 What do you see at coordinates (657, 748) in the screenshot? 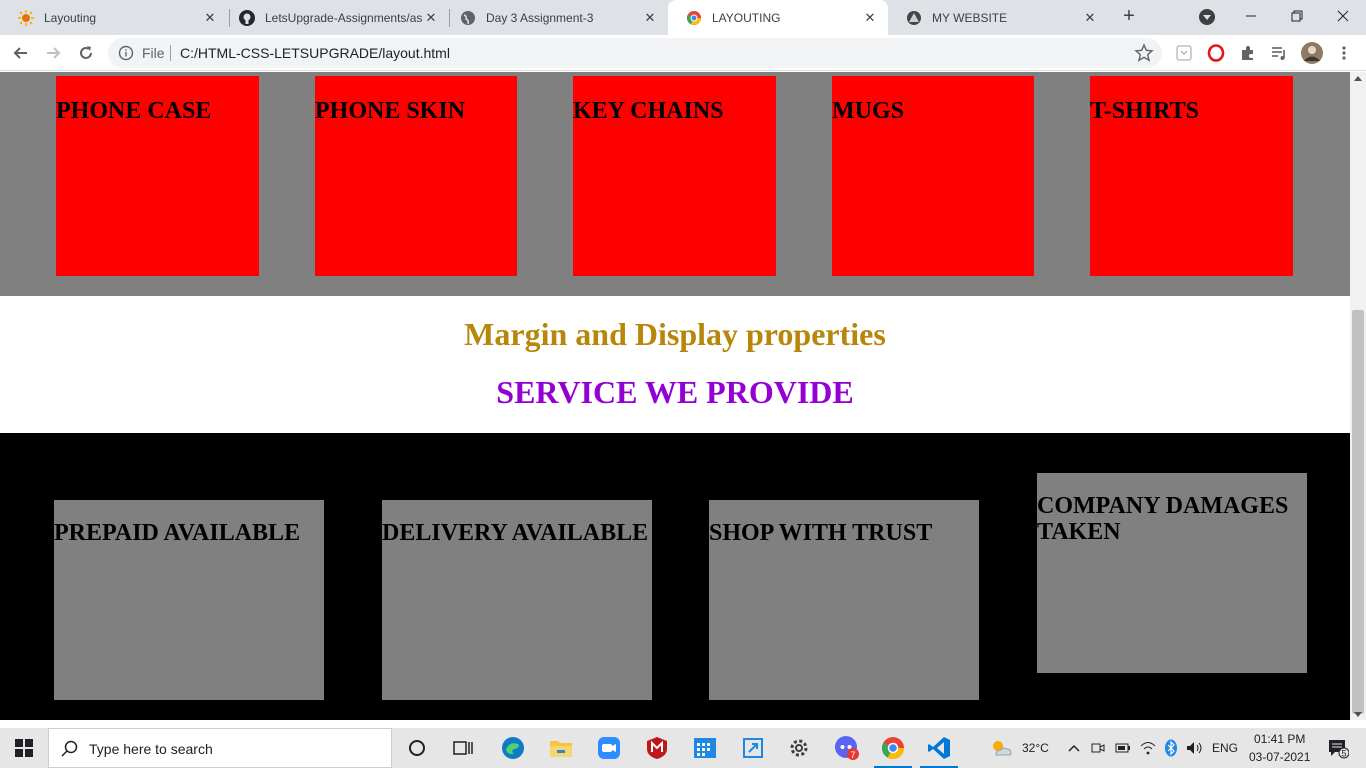
I see `mcafee-icon` at bounding box center [657, 748].